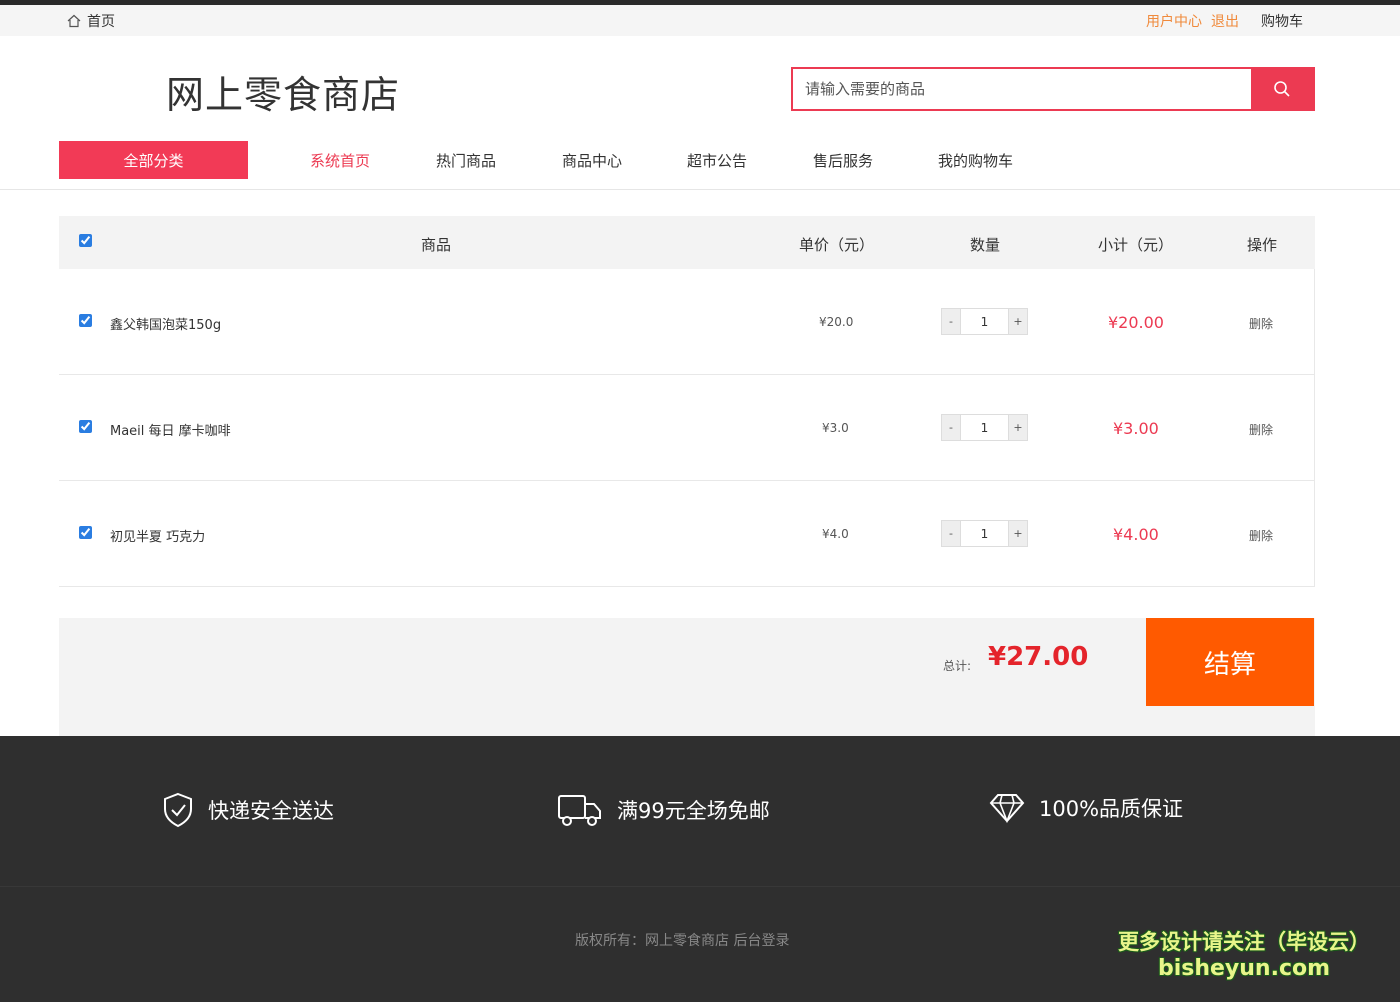 This screenshot has width=1400, height=1002. I want to click on row-subtotal: ¥20.00, so click(1136, 322).